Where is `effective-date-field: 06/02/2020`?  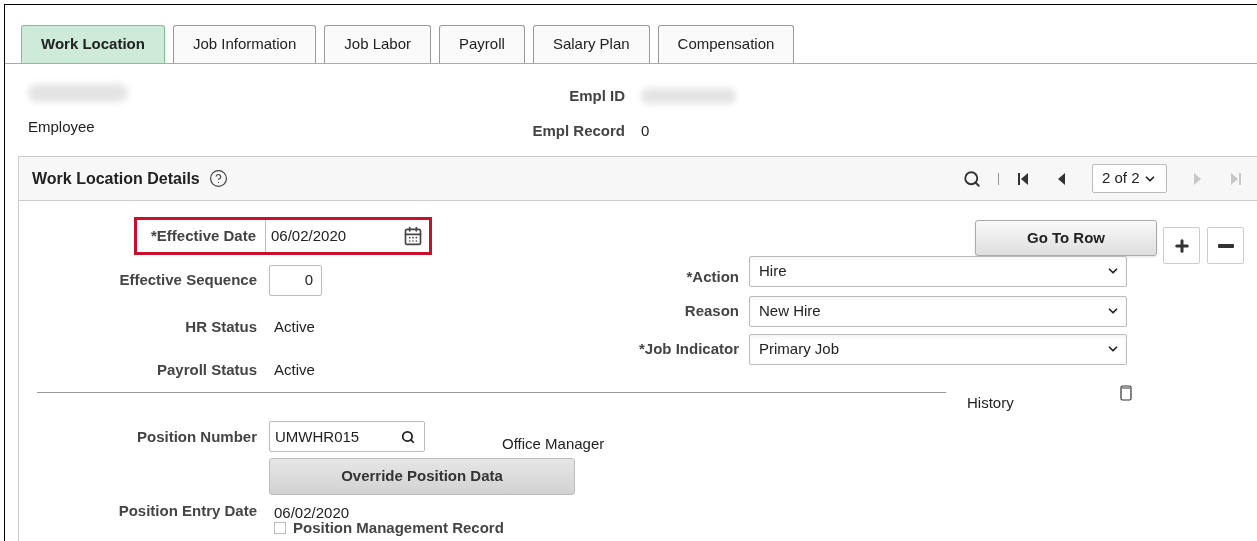 effective-date-field: 06/02/2020 is located at coordinates (347, 236).